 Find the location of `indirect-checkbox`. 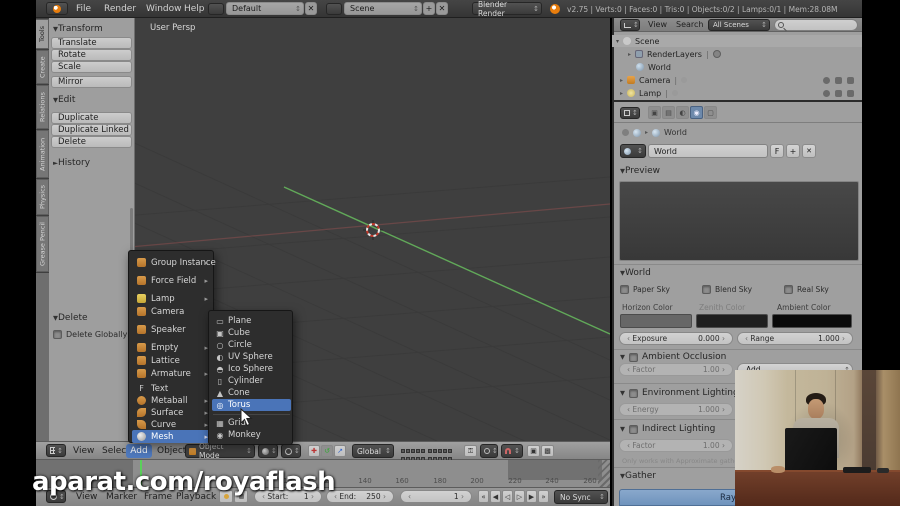

indirect-checkbox is located at coordinates (633, 429).